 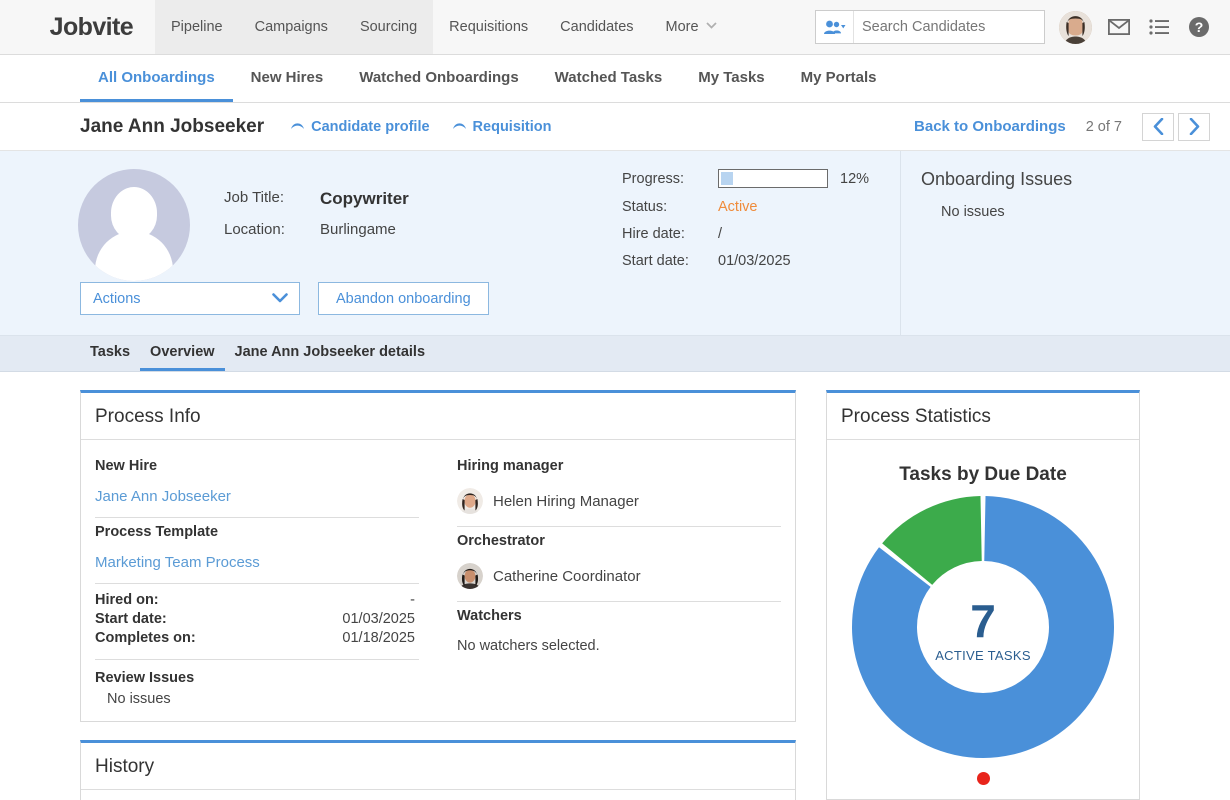 I want to click on watchers-label: Watchers, so click(x=489, y=616).